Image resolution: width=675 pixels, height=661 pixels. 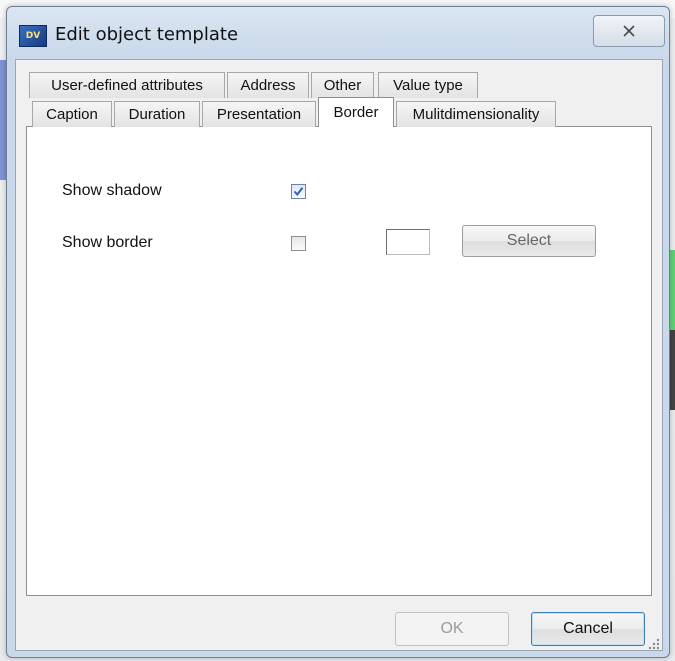 I want to click on tab-label: Address, so click(x=268, y=85).